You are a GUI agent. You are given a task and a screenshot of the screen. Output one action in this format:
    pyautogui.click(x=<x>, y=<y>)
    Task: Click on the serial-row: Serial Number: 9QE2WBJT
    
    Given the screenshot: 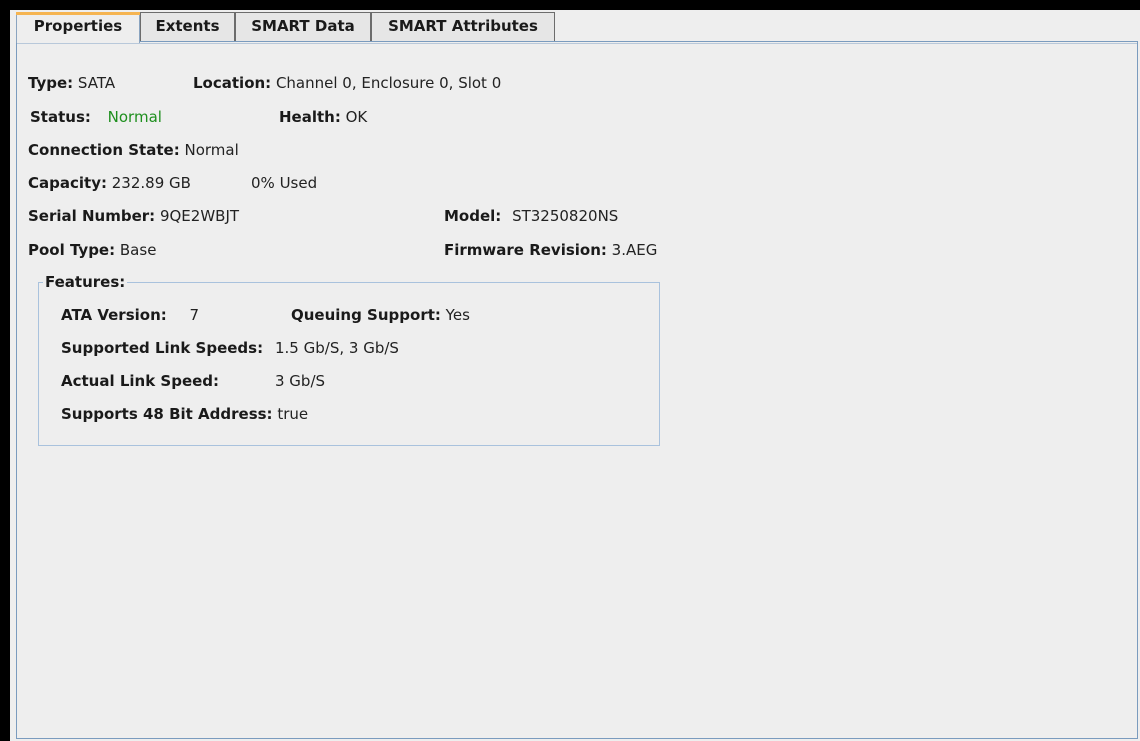 What is the action you would take?
    pyautogui.click(x=133, y=216)
    